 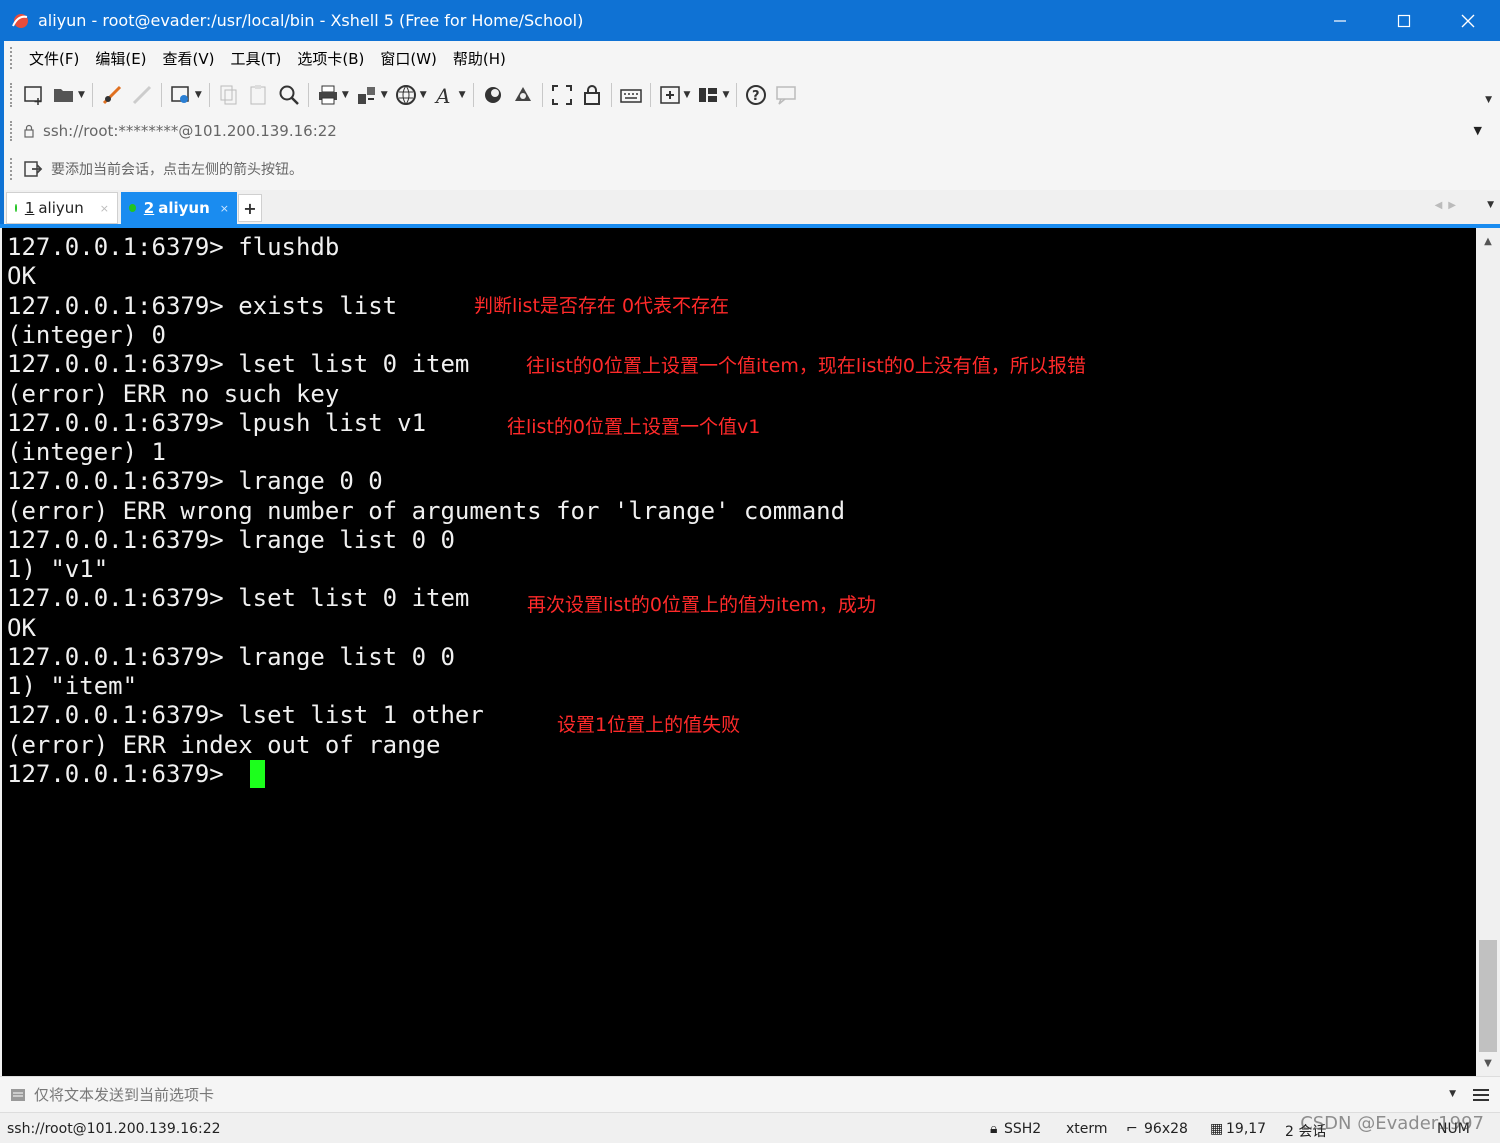 I want to click on tab-scroll-arrows: ◀▶, so click(x=1448, y=205).